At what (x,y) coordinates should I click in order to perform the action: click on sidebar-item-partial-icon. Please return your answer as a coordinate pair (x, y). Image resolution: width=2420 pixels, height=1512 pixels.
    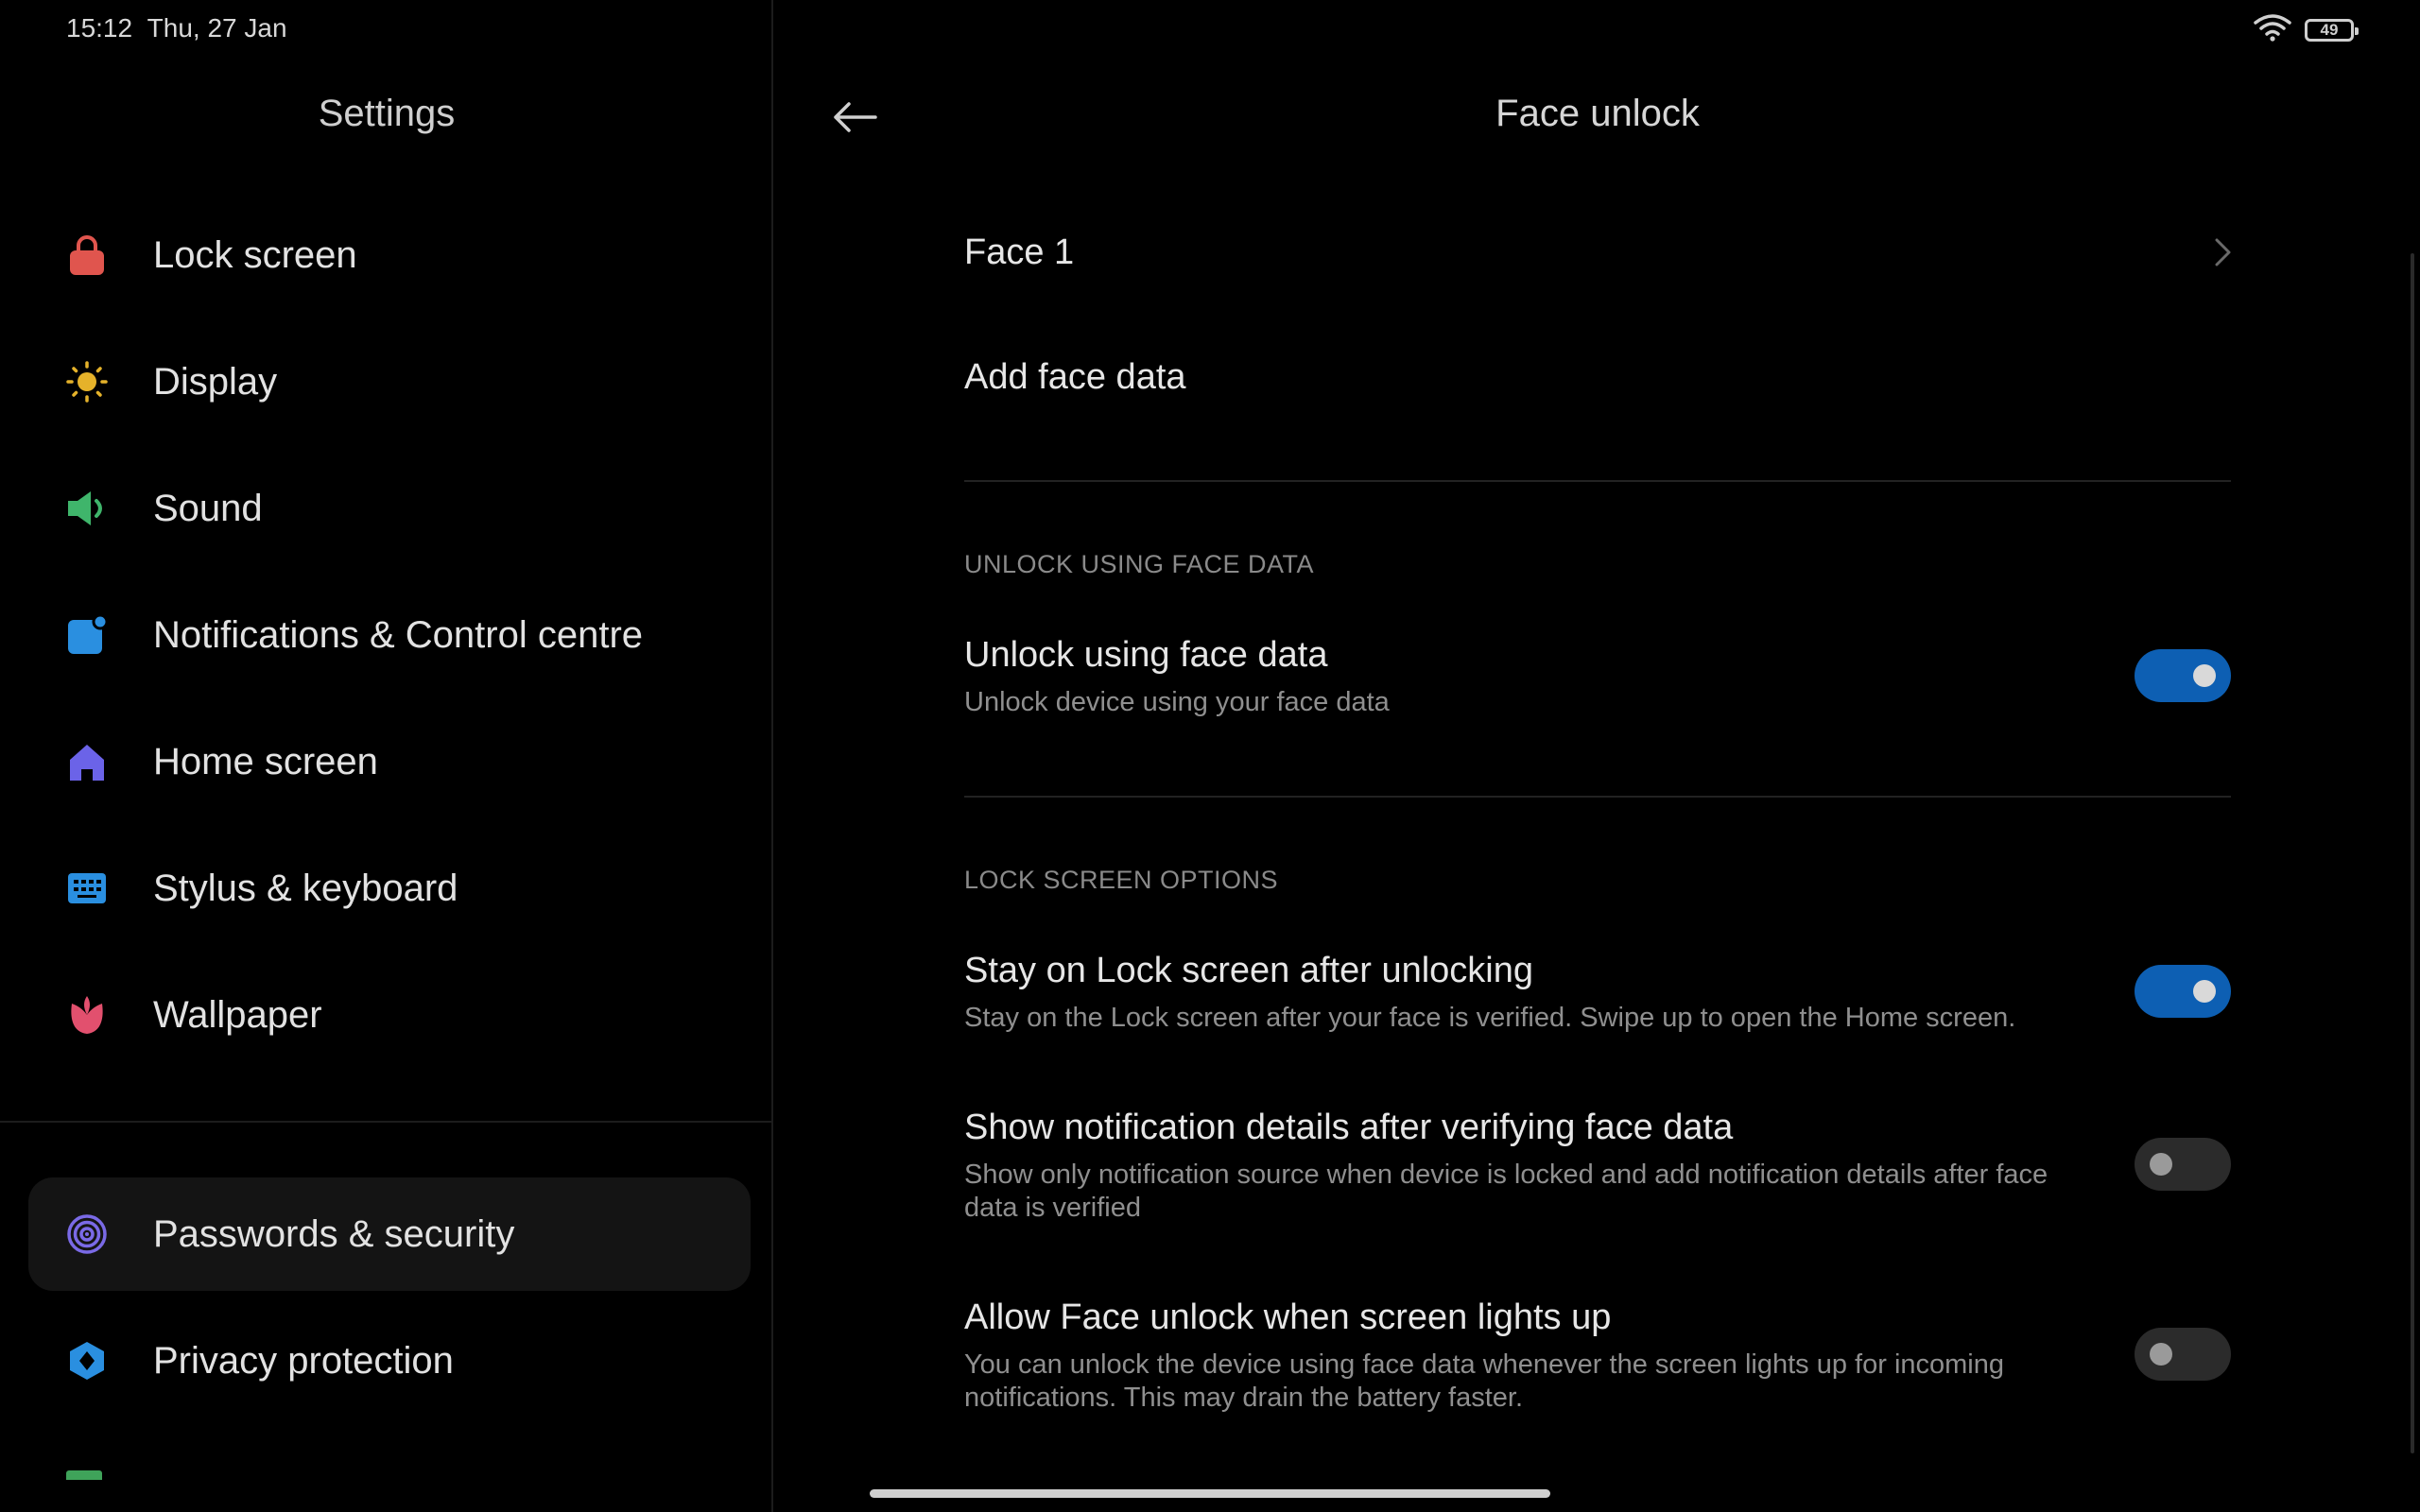
    Looking at the image, I should click on (84, 1475).